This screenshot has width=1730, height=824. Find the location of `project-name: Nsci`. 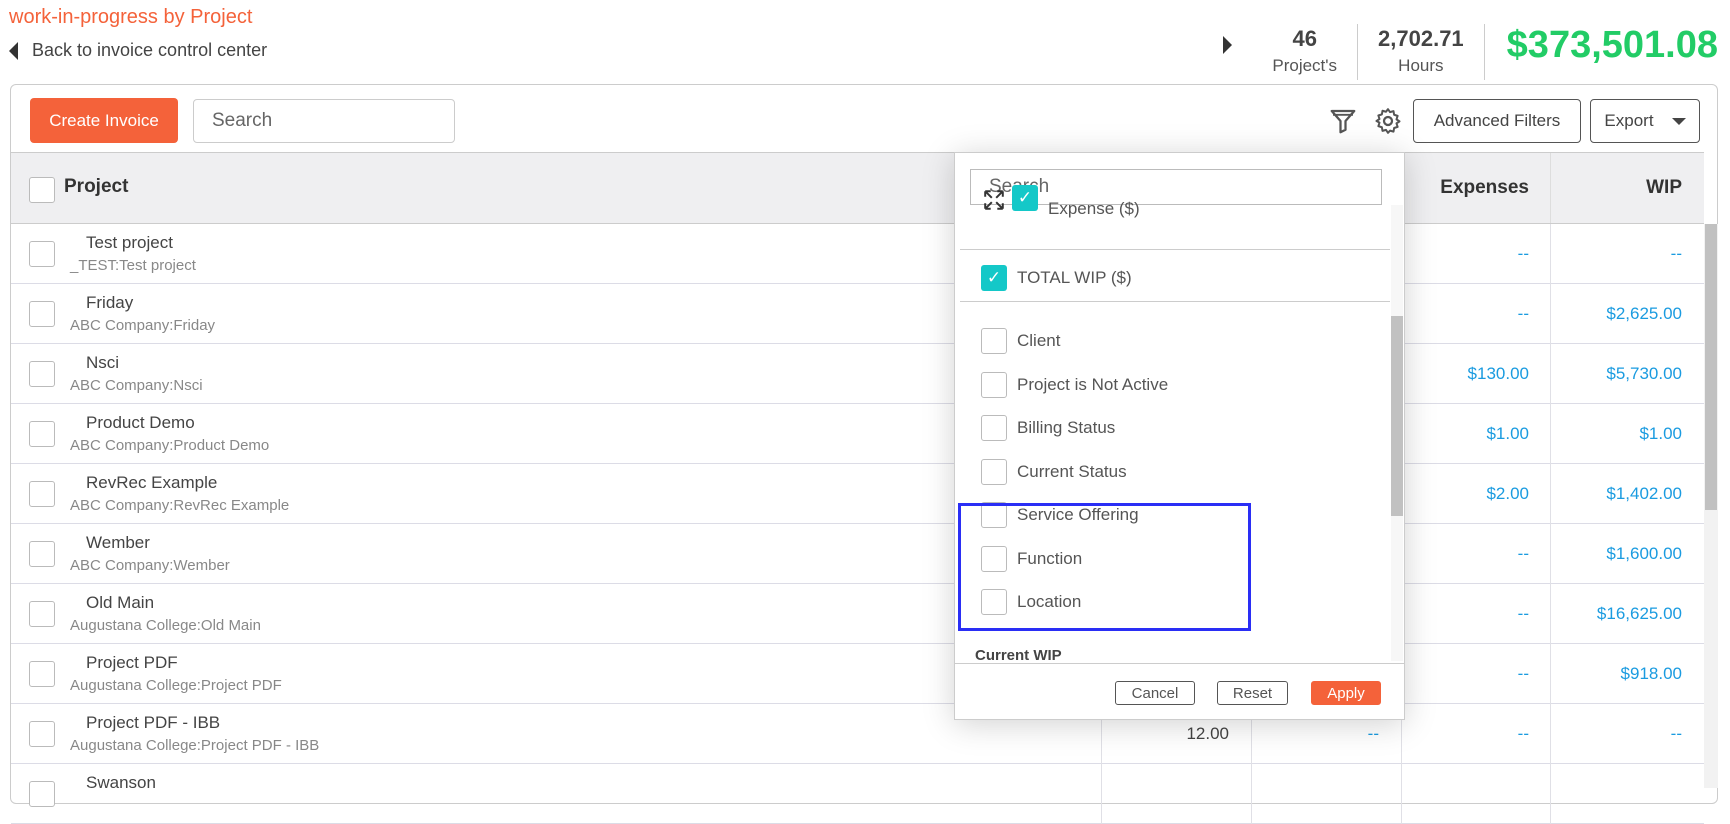

project-name: Nsci is located at coordinates (102, 363).